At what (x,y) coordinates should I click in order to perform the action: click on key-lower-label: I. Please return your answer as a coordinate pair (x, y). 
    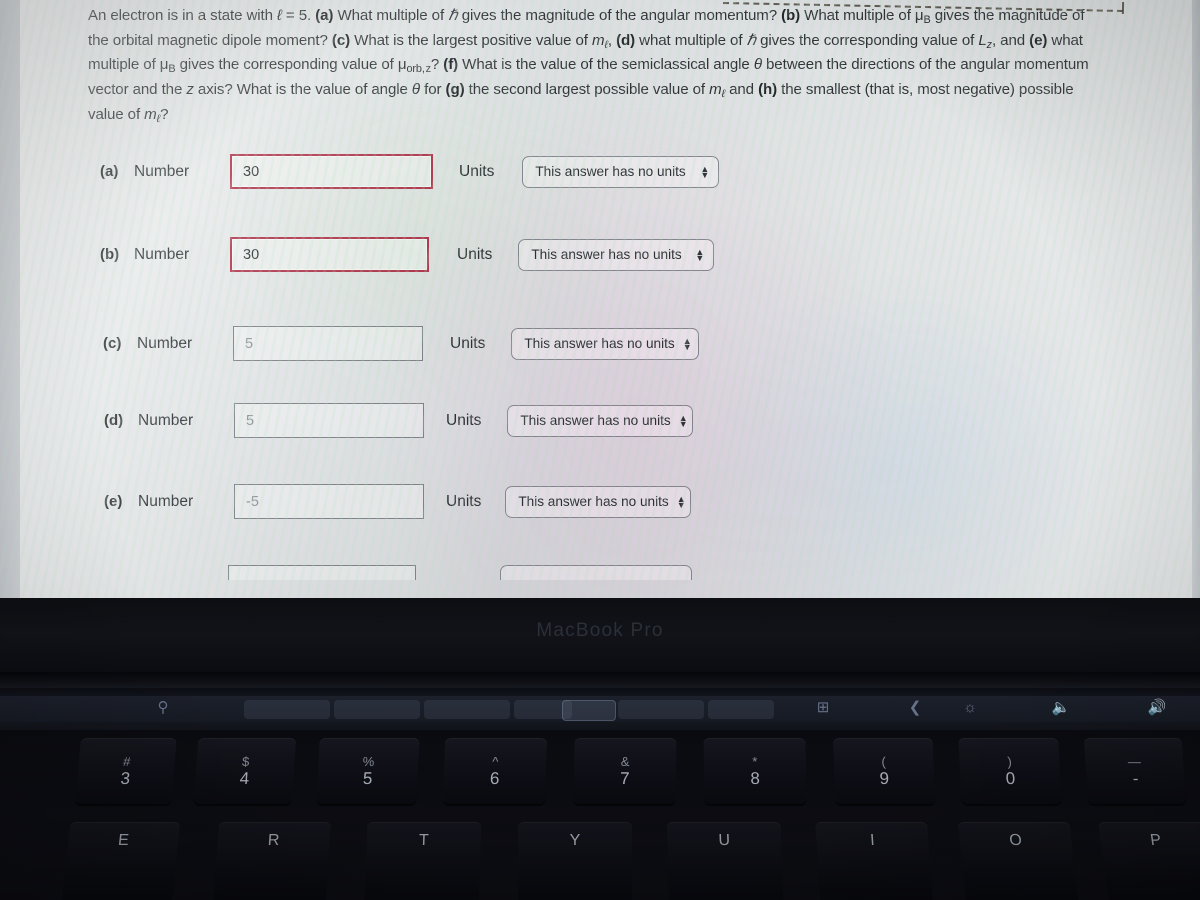
    Looking at the image, I should click on (872, 840).